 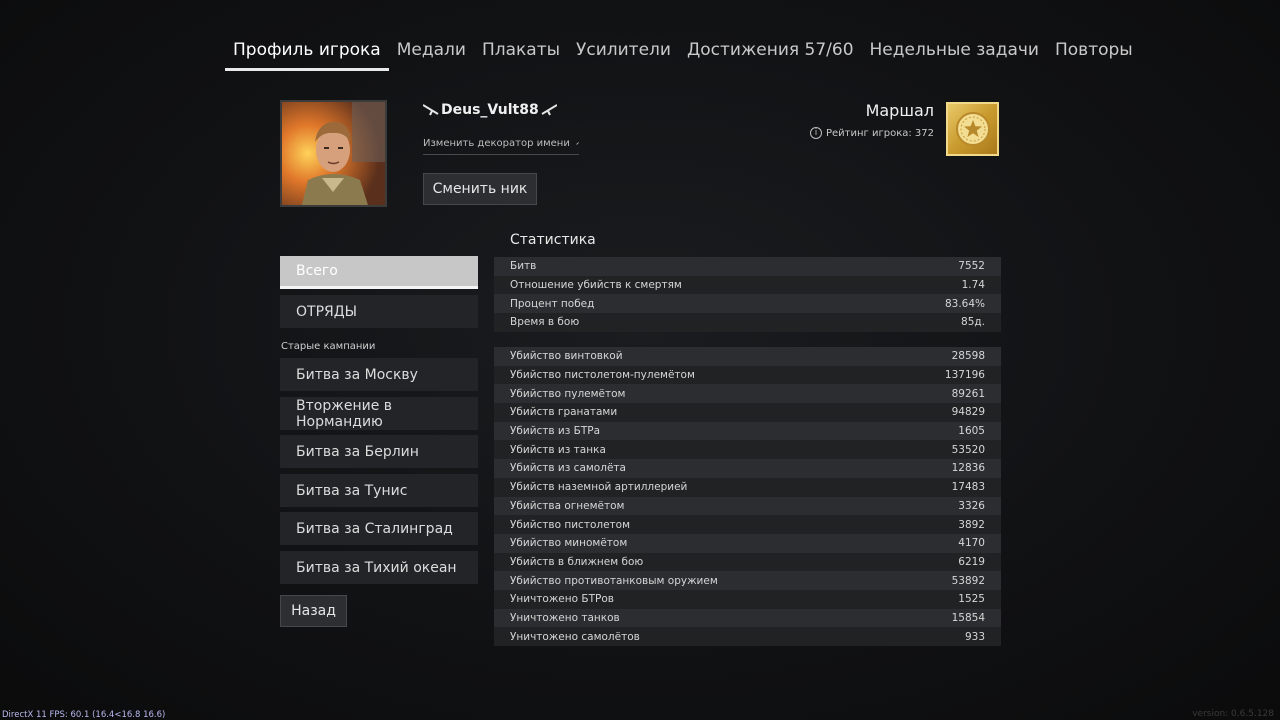 I want to click on stat-label: Убийств из танка, so click(x=558, y=449).